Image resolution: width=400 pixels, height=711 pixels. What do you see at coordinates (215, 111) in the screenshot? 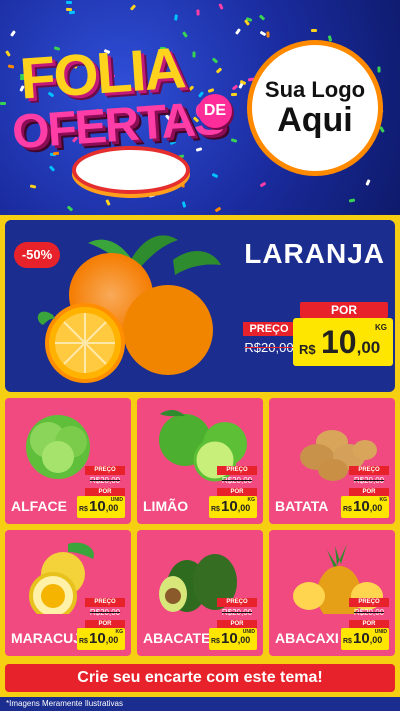
I see `title-de-badge: DE` at bounding box center [215, 111].